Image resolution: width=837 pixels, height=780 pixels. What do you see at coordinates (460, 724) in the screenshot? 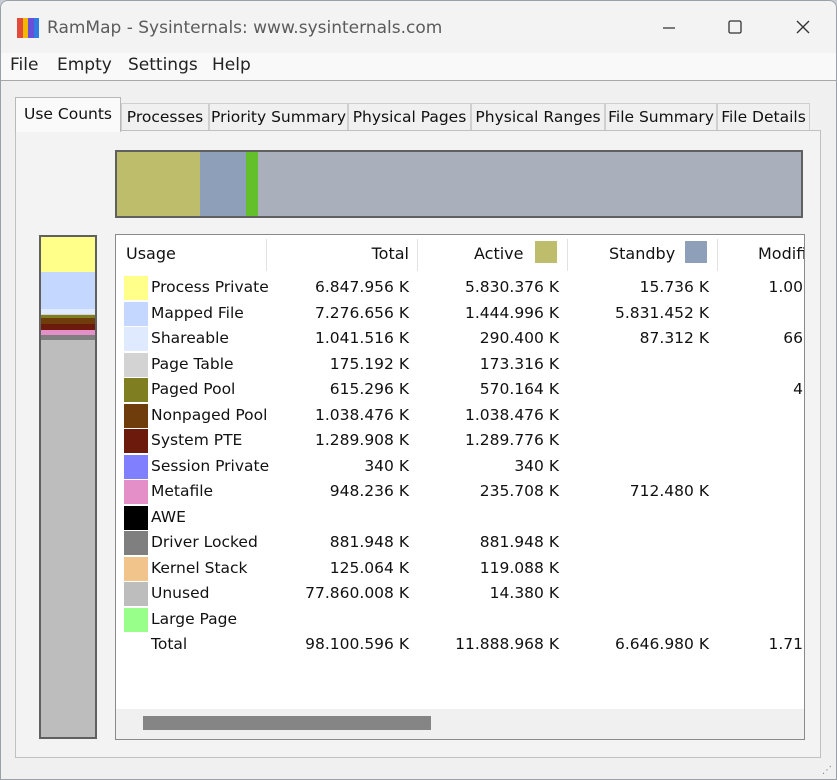
I see `horizontal-scrollbar` at bounding box center [460, 724].